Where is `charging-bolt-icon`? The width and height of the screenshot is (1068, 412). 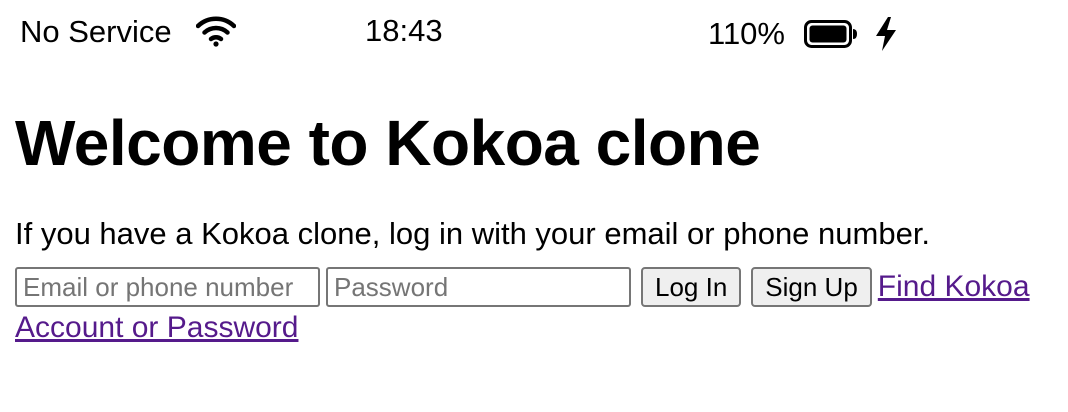
charging-bolt-icon is located at coordinates (886, 34).